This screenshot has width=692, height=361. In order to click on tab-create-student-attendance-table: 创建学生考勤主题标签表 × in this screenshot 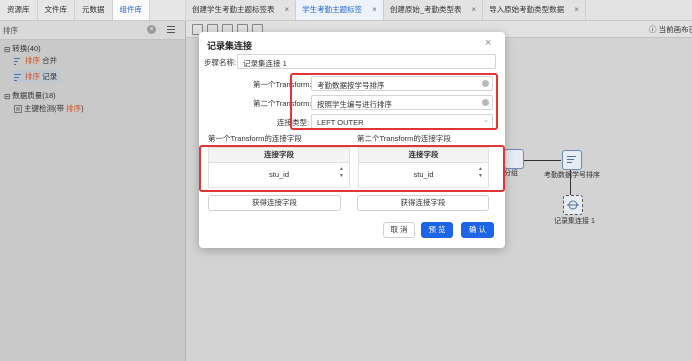, I will do `click(241, 10)`.